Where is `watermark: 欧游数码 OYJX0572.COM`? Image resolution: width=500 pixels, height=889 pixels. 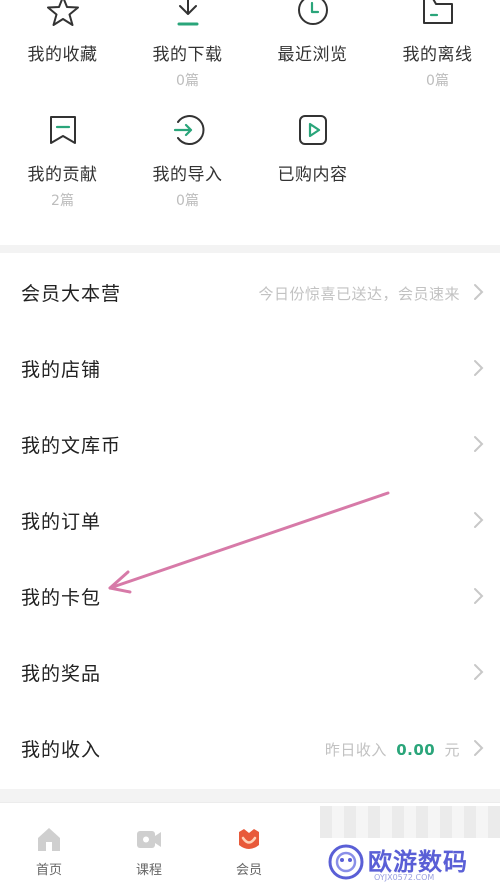 watermark: 欧游数码 OYJX0572.COM is located at coordinates (413, 863).